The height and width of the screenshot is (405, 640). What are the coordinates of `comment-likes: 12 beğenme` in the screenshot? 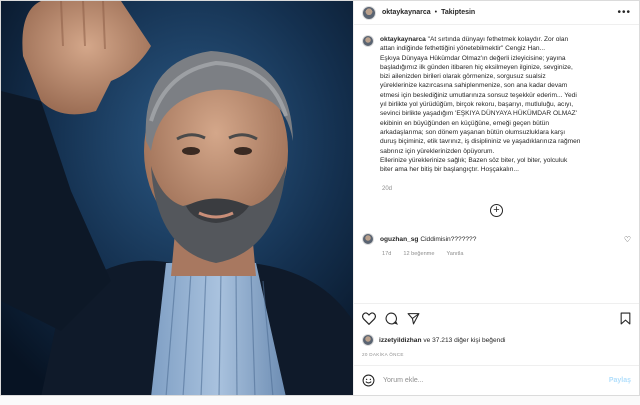 It's located at (418, 254).